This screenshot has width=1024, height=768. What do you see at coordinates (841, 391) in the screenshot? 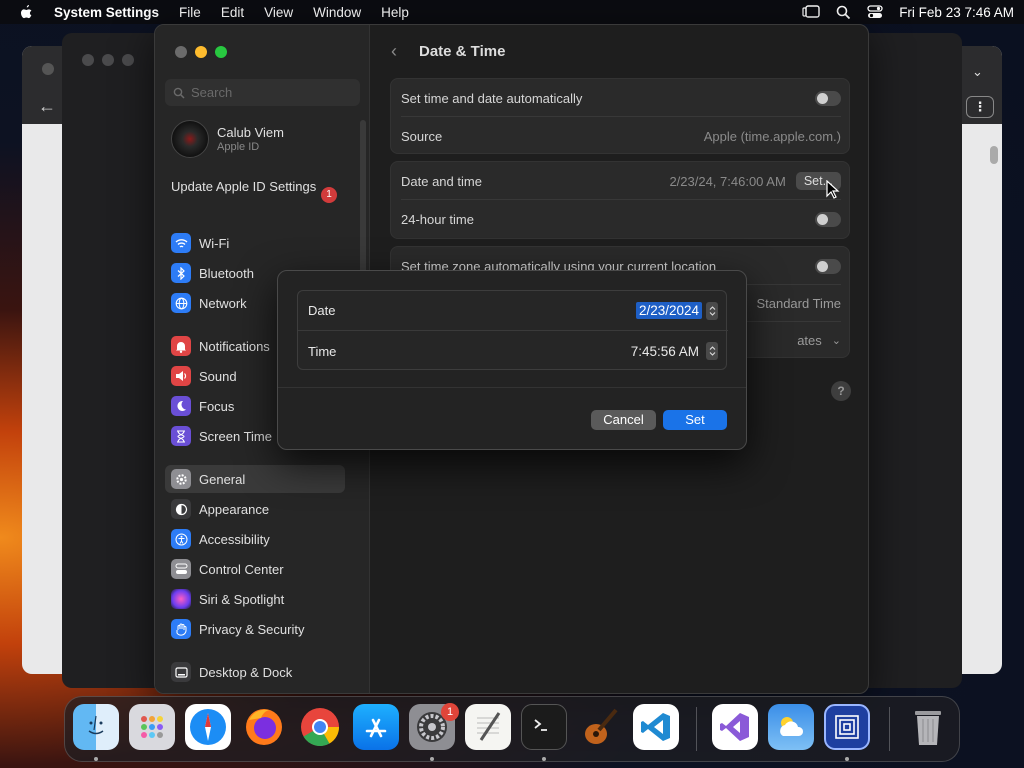
I see `help-button: ?` at bounding box center [841, 391].